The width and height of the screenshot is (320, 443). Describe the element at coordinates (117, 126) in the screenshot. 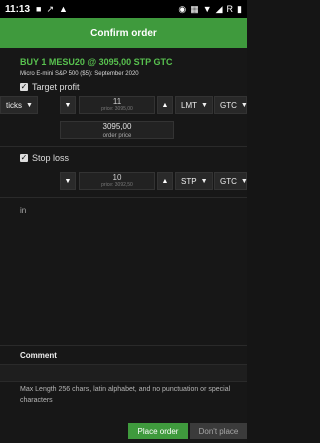

I see `order-price-value: 3095,00` at that location.